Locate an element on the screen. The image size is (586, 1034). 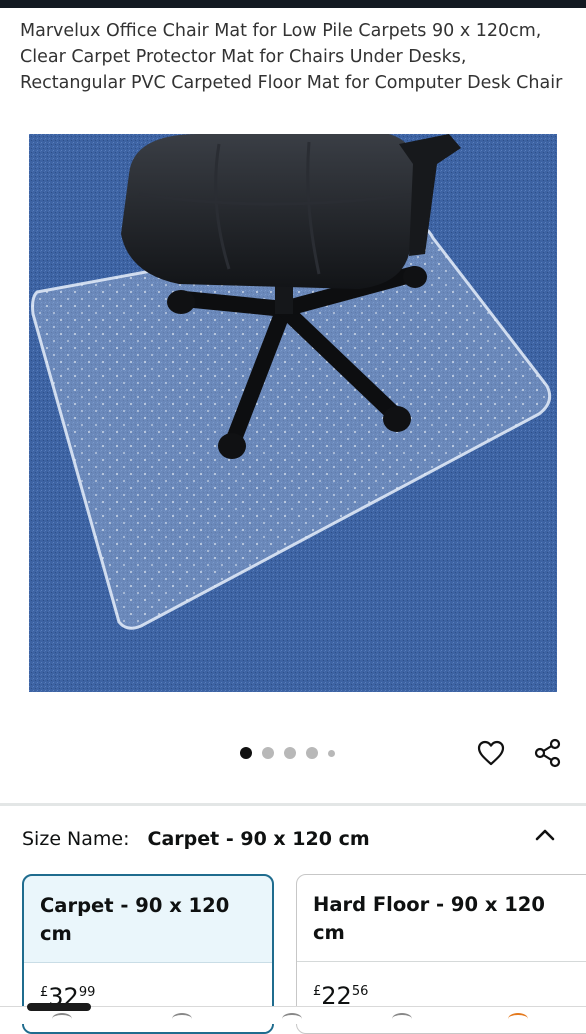
section-divider is located at coordinates (293, 804).